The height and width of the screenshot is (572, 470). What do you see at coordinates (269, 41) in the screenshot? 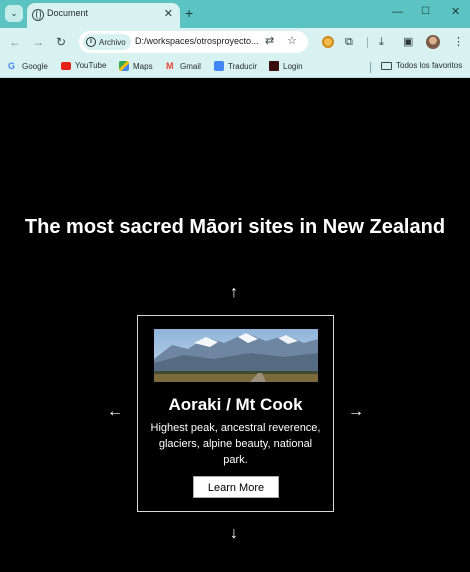
I see `translate-icon: ⇄` at bounding box center [269, 41].